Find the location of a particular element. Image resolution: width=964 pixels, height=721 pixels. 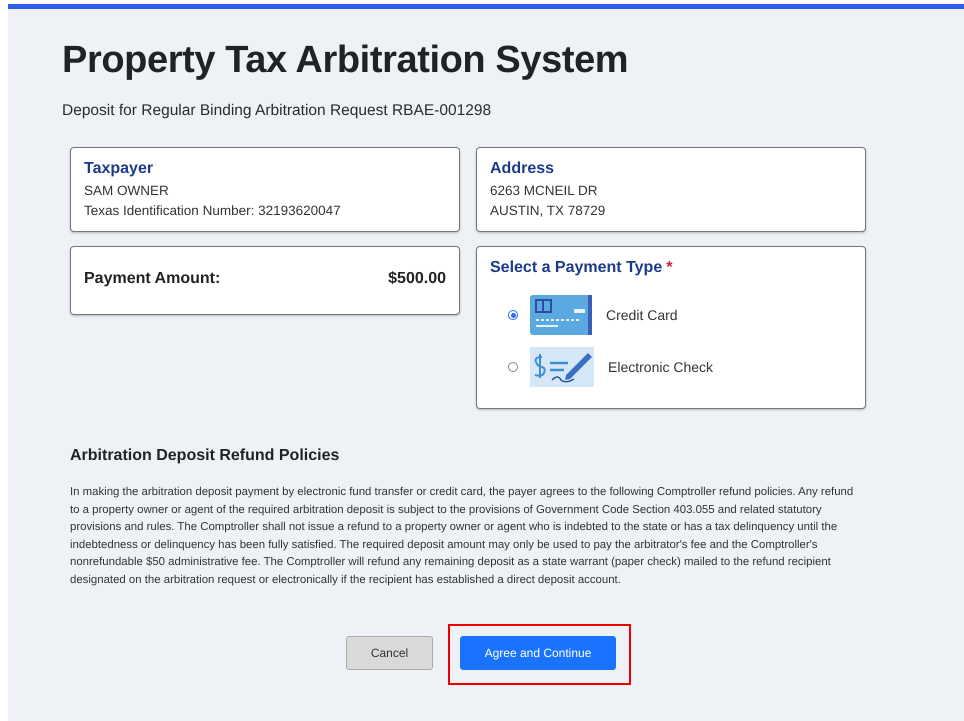

payment-option-label: Electronic Check is located at coordinates (661, 367).